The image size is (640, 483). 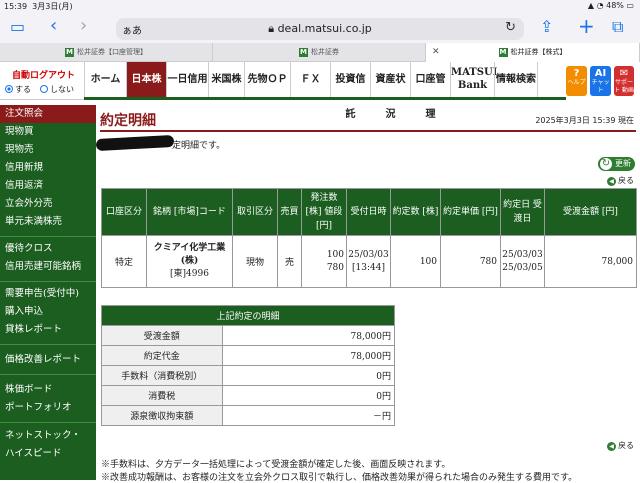 I want to click on nav-japan-stock: 日本株, so click(x=146, y=79).